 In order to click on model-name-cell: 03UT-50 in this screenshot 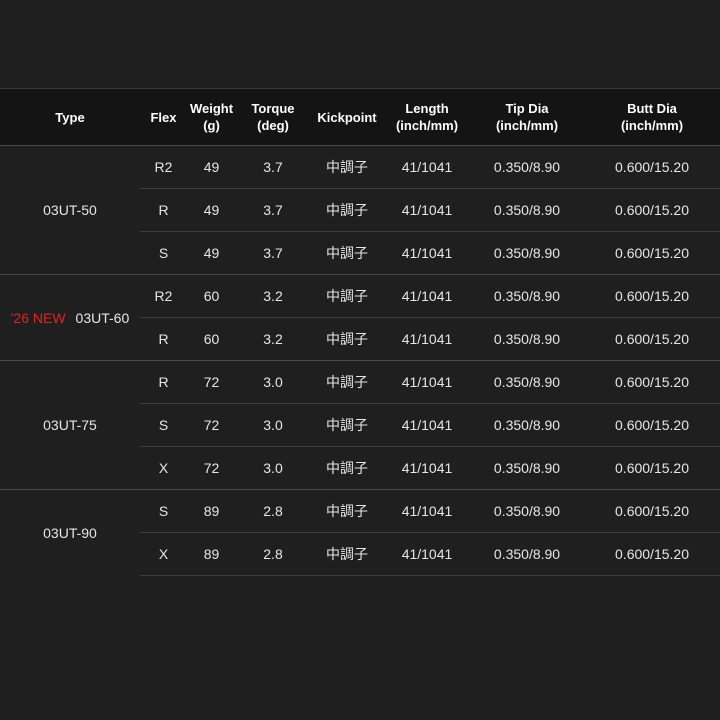, I will do `click(70, 210)`.